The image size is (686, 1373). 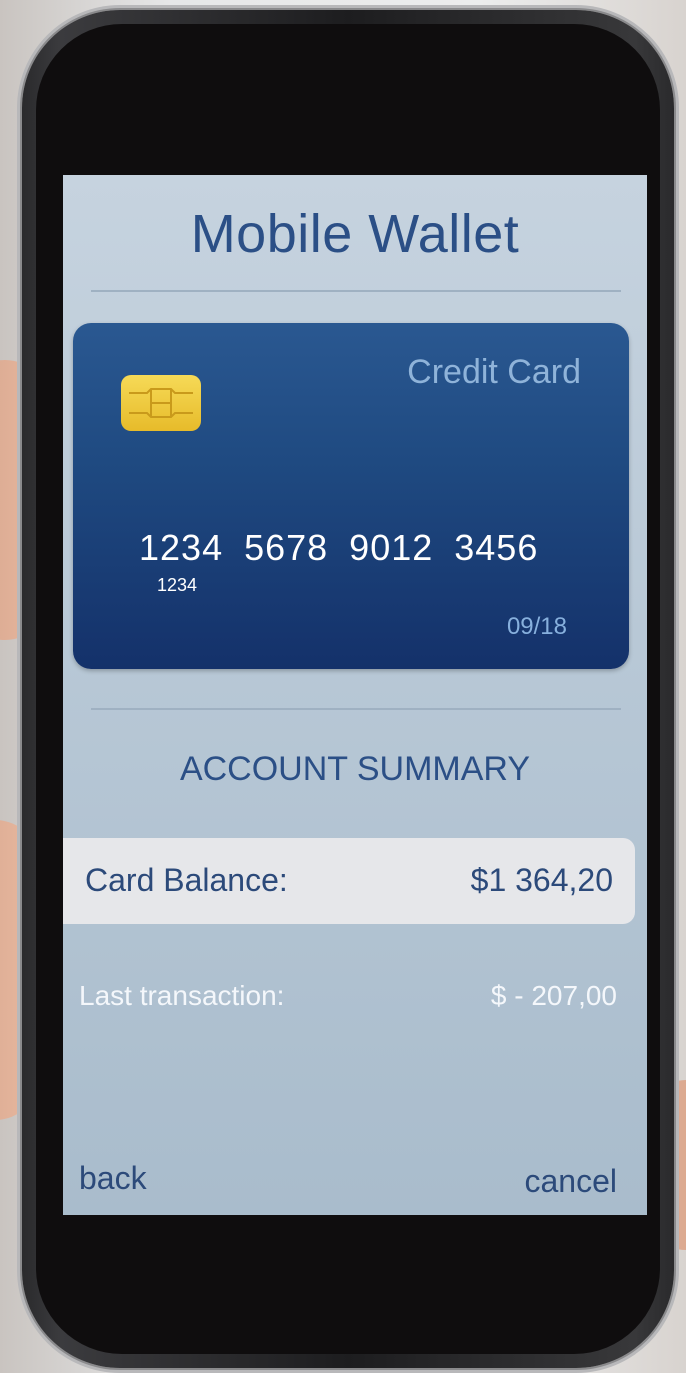 What do you see at coordinates (339, 547) in the screenshot?
I see `card-number: 1234 5678 9012 3456` at bounding box center [339, 547].